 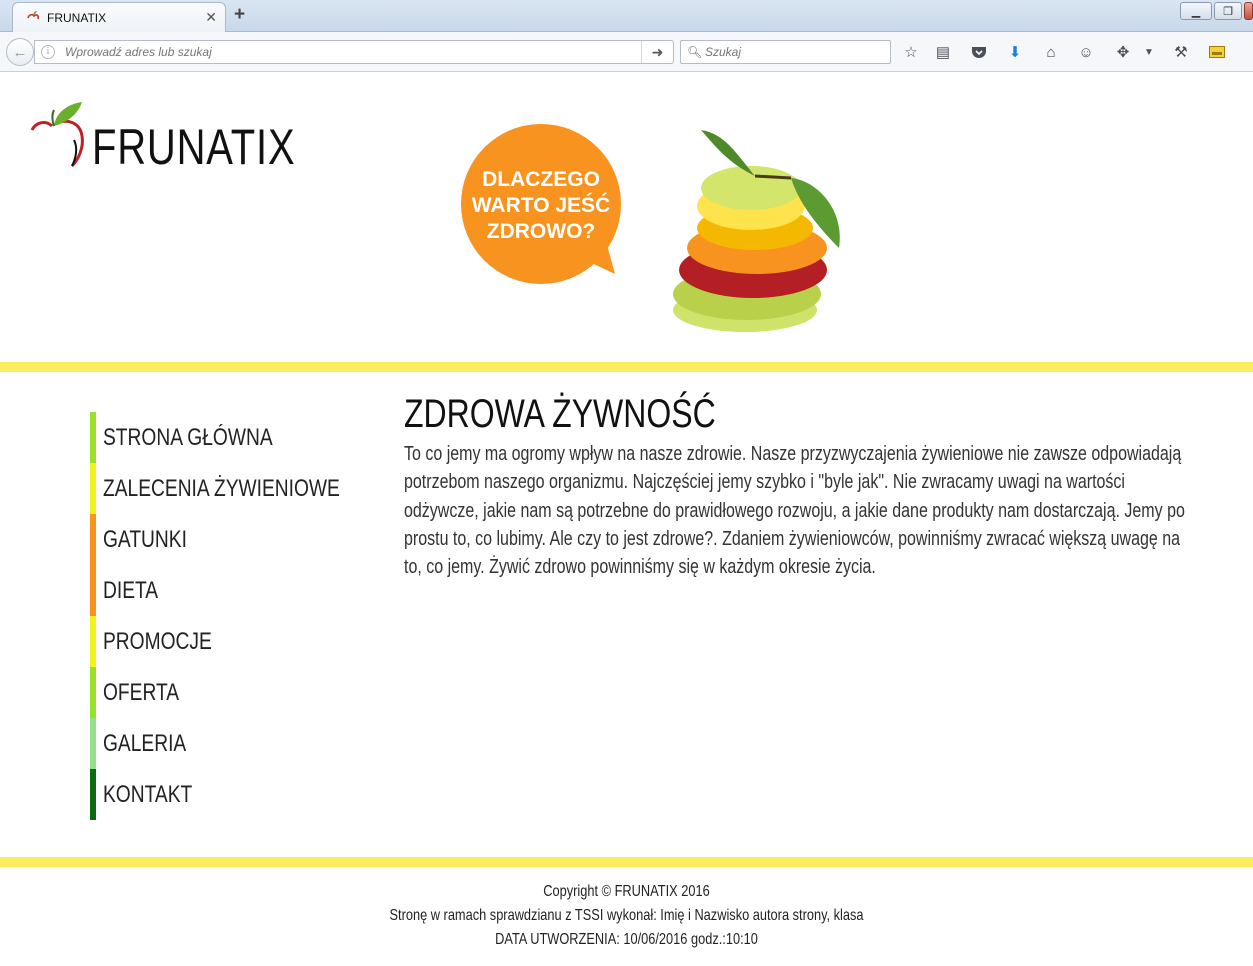 I want to click on logo-text: FRUNATIX, so click(x=194, y=147).